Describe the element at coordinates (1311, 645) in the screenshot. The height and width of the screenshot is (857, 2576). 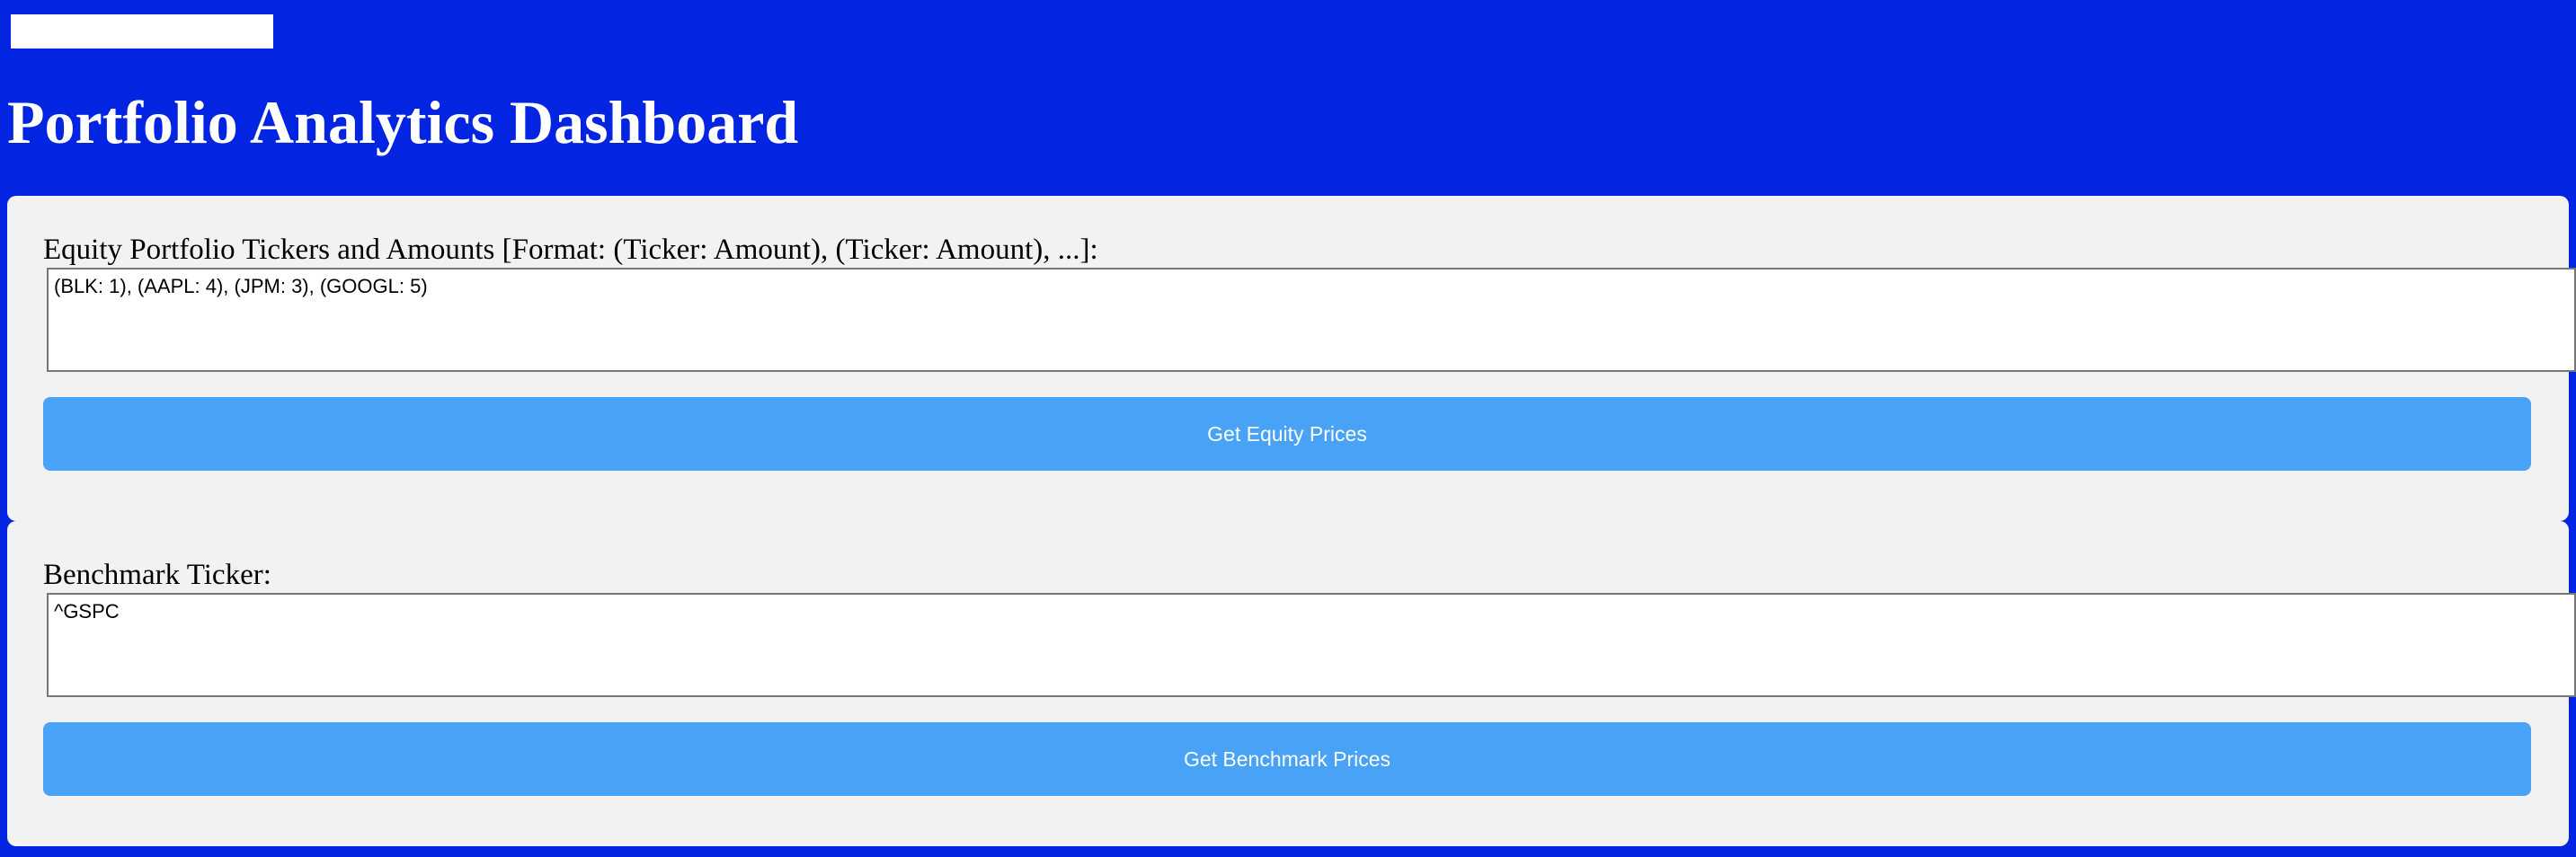
I see `benchmark-ticker-input: ^GSPC` at that location.